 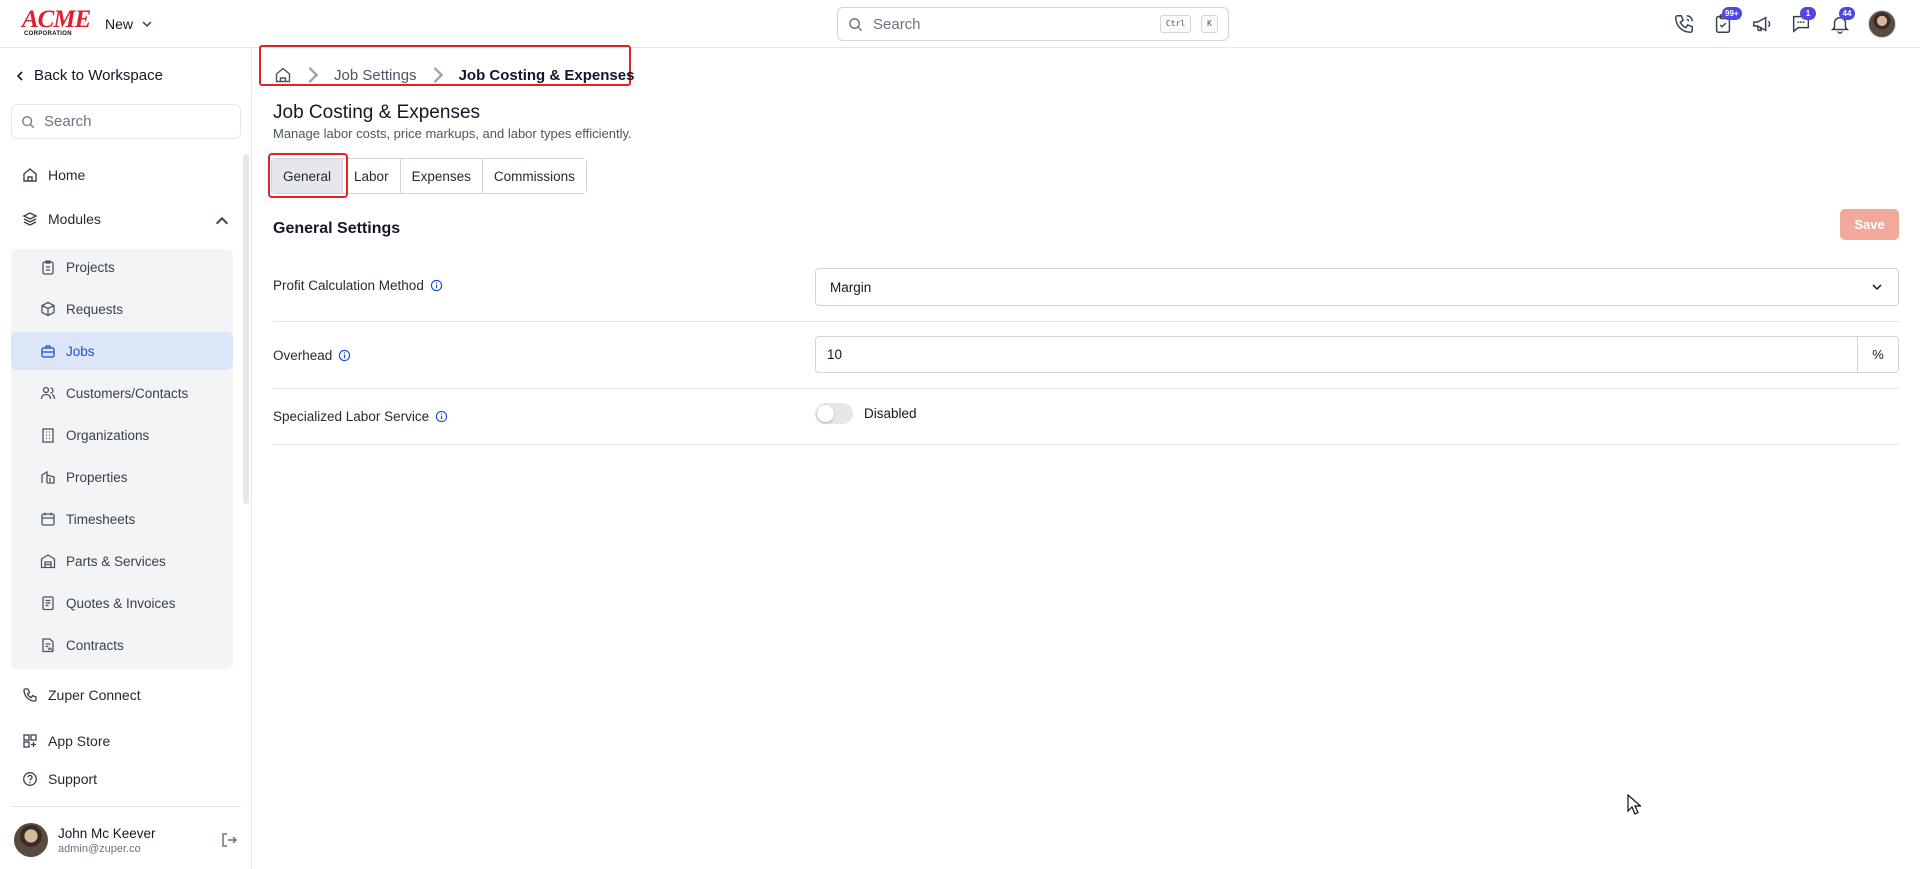 I want to click on overhead-input, so click(x=1336, y=354).